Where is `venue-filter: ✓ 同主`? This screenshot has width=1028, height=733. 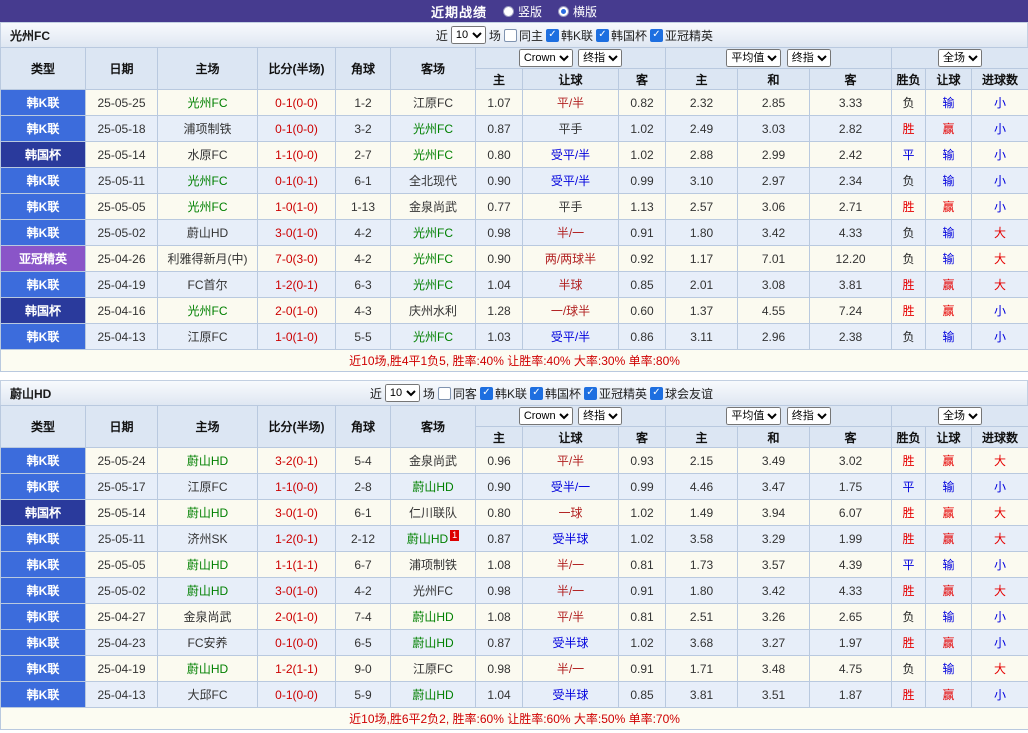
venue-filter: ✓ 同主 is located at coordinates (523, 35).